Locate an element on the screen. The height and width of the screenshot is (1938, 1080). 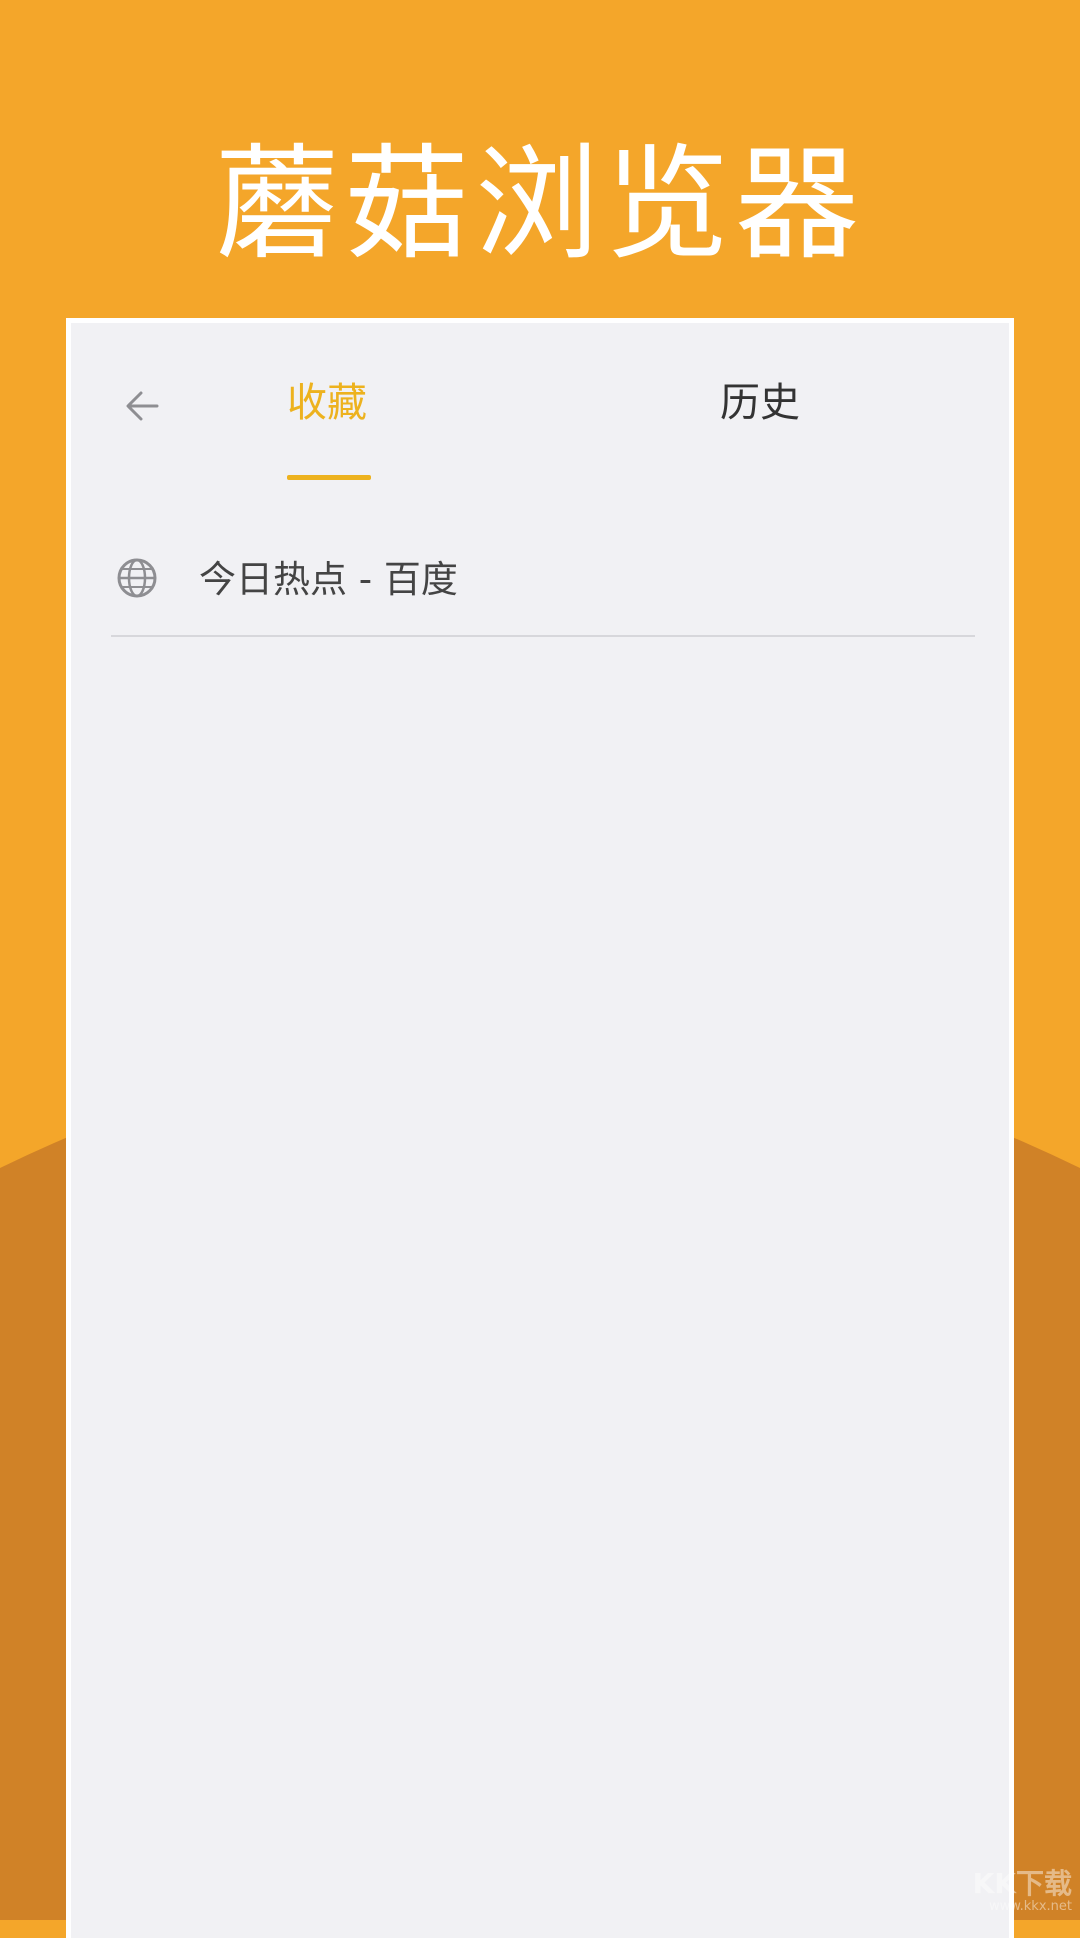
tab-history: 历史 is located at coordinates (760, 403).